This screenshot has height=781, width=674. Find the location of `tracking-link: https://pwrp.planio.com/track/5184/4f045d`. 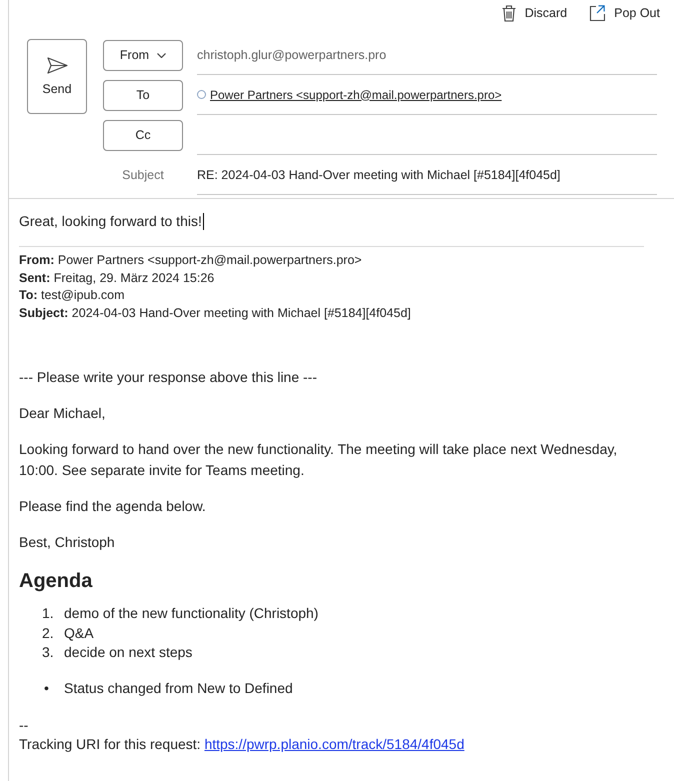

tracking-link: https://pwrp.planio.com/track/5184/4f045d is located at coordinates (334, 744).